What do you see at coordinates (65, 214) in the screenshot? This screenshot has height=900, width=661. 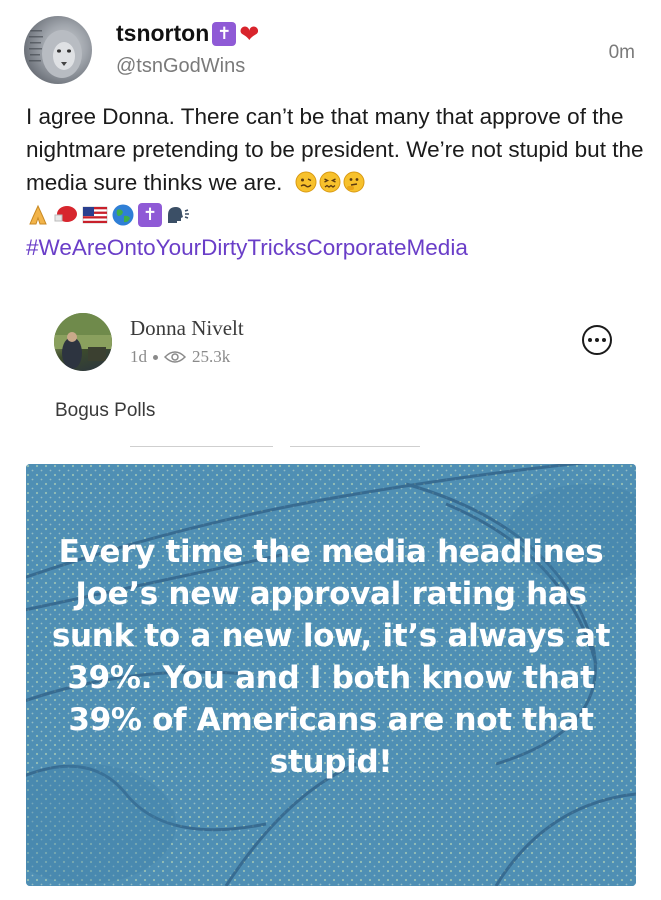 I see `boxing-glove-icon` at bounding box center [65, 214].